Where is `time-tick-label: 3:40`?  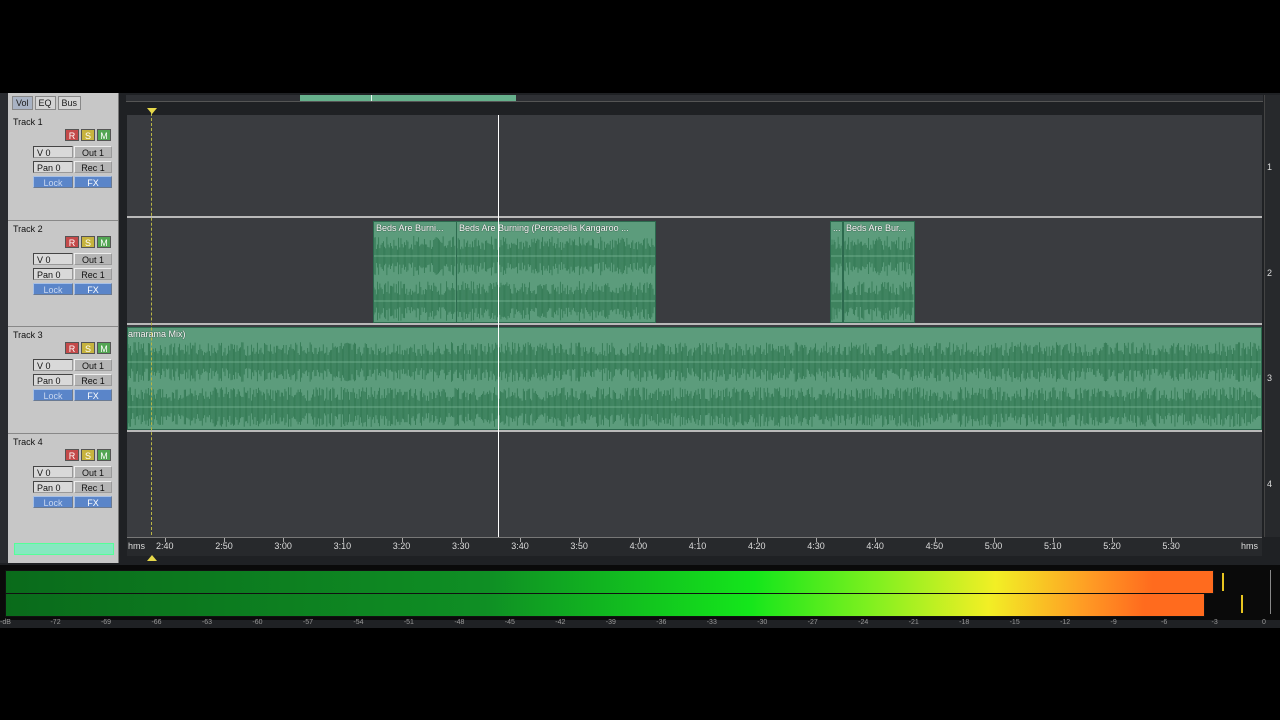 time-tick-label: 3:40 is located at coordinates (520, 546).